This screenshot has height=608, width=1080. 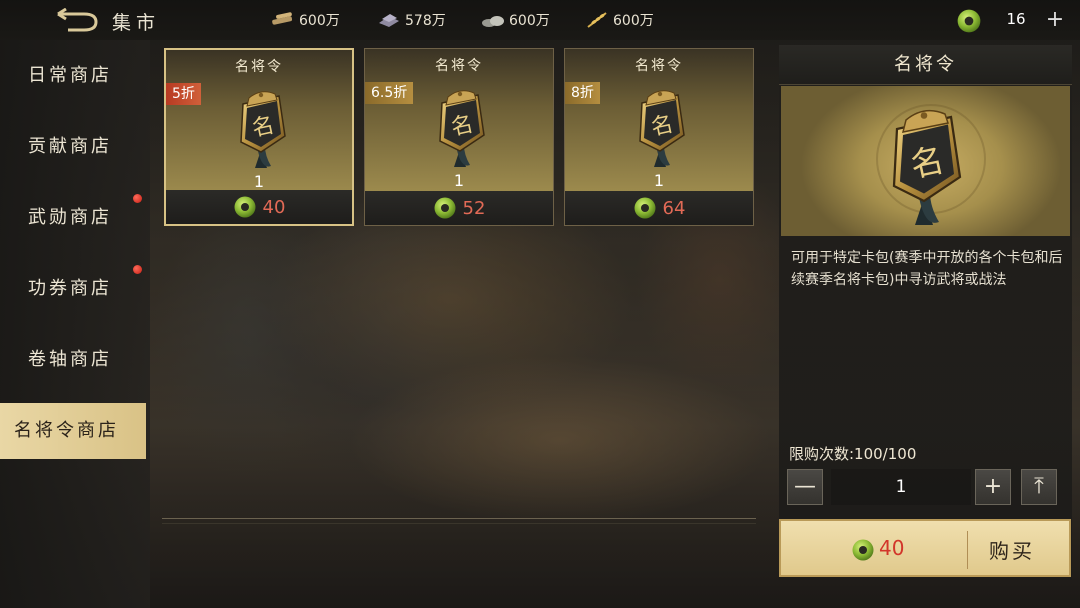 I want to click on item-price: 64, so click(x=674, y=208).